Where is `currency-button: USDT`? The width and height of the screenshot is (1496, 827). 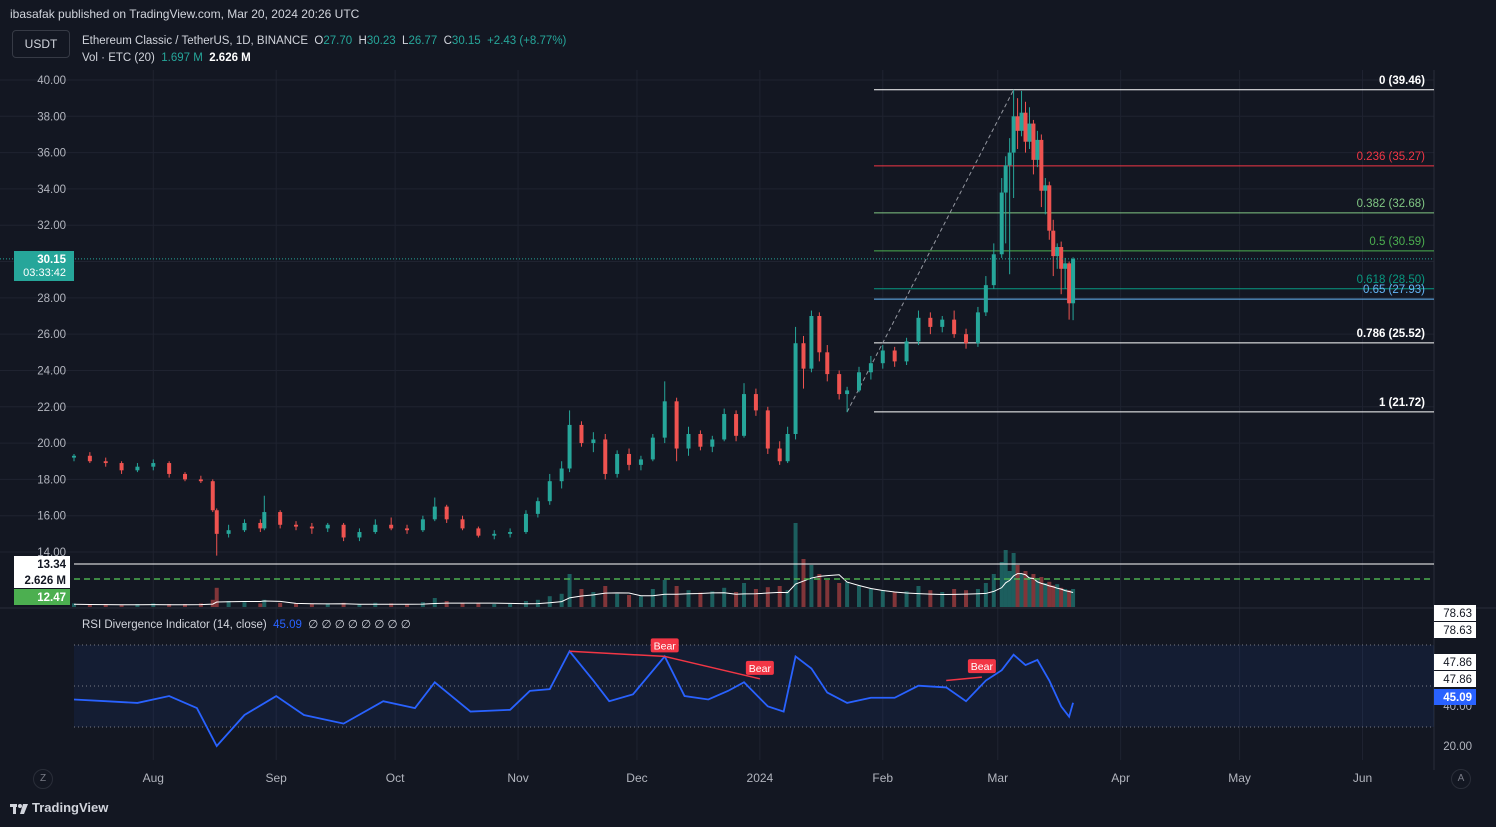
currency-button: USDT is located at coordinates (41, 44).